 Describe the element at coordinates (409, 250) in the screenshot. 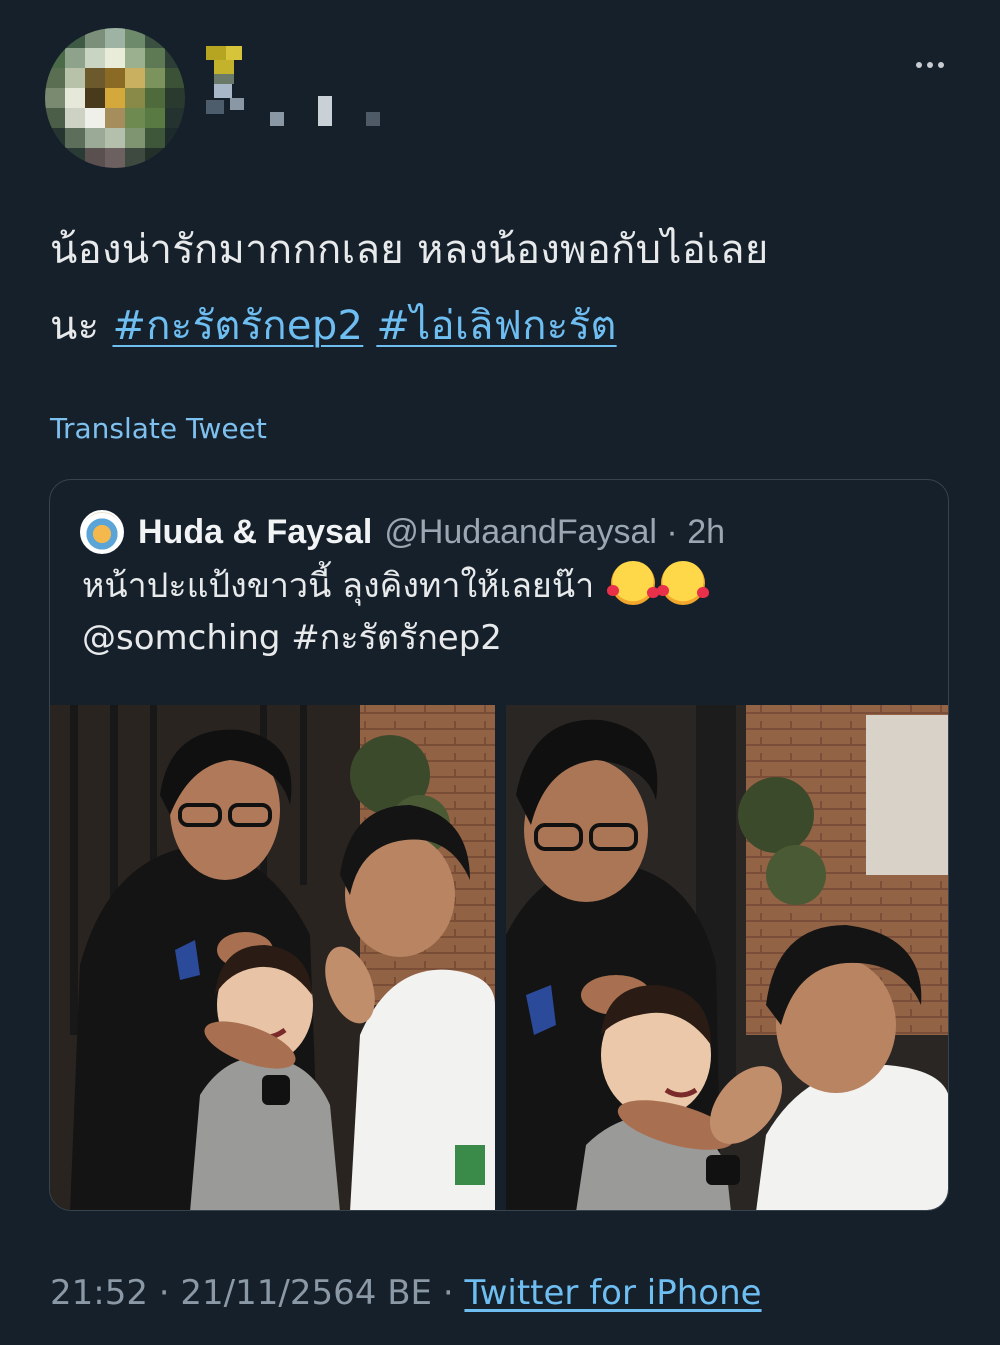

I see `tweet-text-line-1: น้องน่ารักมากกกเลย หลงน้องพอกับไอ่เลย` at that location.